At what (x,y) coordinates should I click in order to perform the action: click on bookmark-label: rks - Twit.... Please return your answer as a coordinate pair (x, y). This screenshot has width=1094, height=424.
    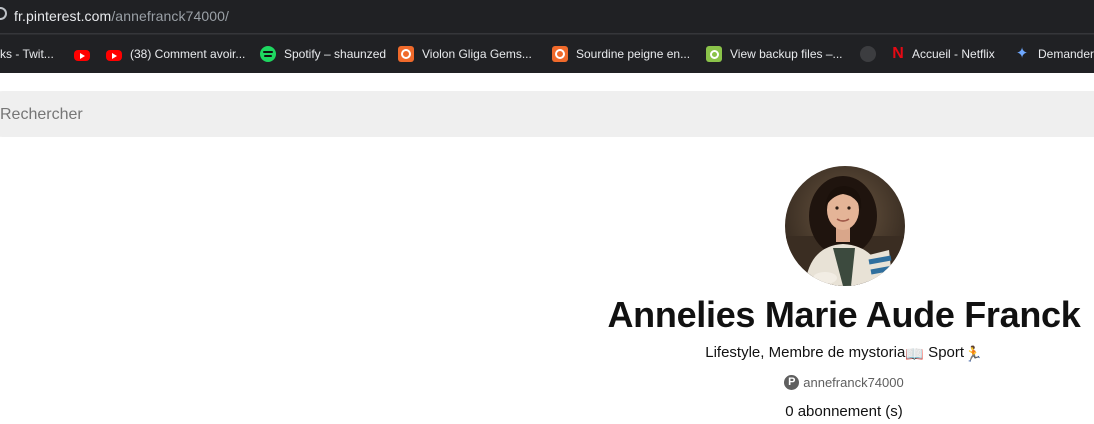
    Looking at the image, I should click on (27, 54).